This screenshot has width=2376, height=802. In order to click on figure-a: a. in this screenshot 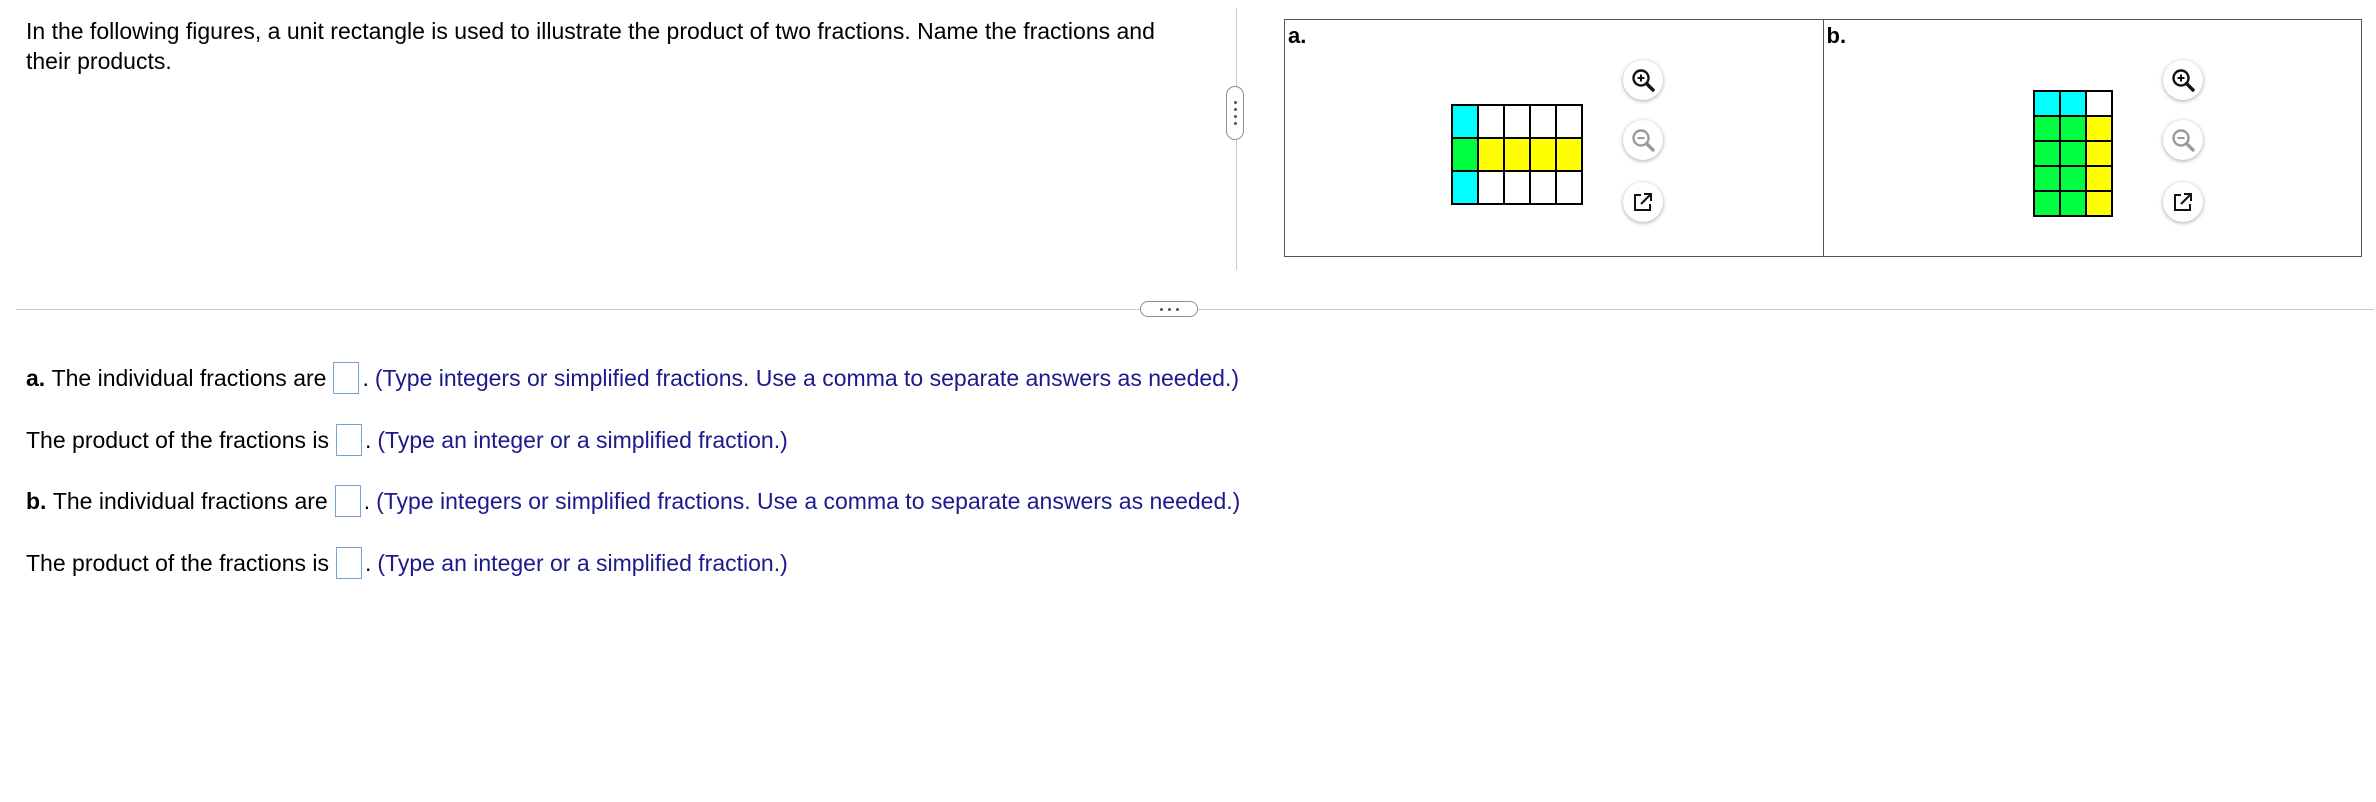, I will do `click(1554, 138)`.